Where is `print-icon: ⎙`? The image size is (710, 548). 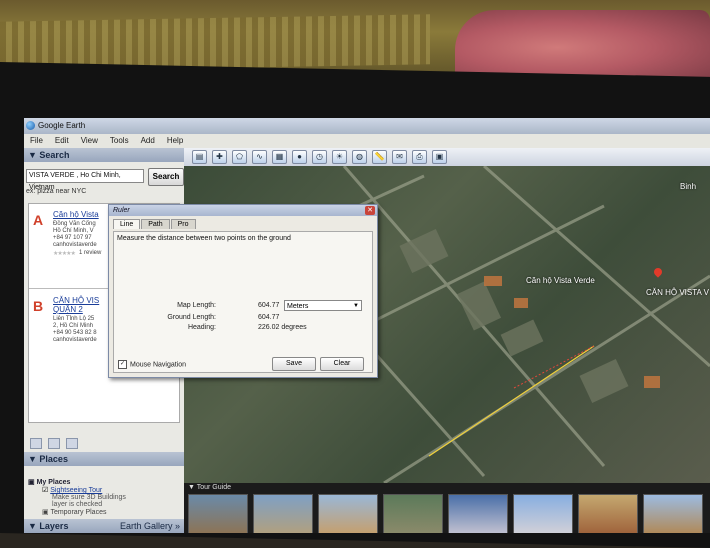 print-icon: ⎙ is located at coordinates (419, 157).